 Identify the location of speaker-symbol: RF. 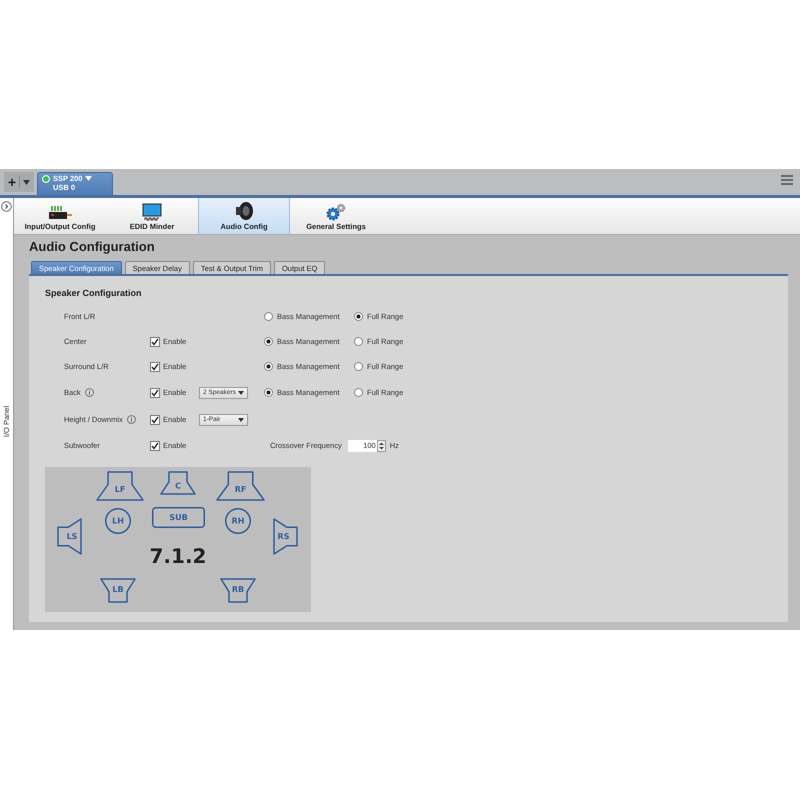
(240, 486).